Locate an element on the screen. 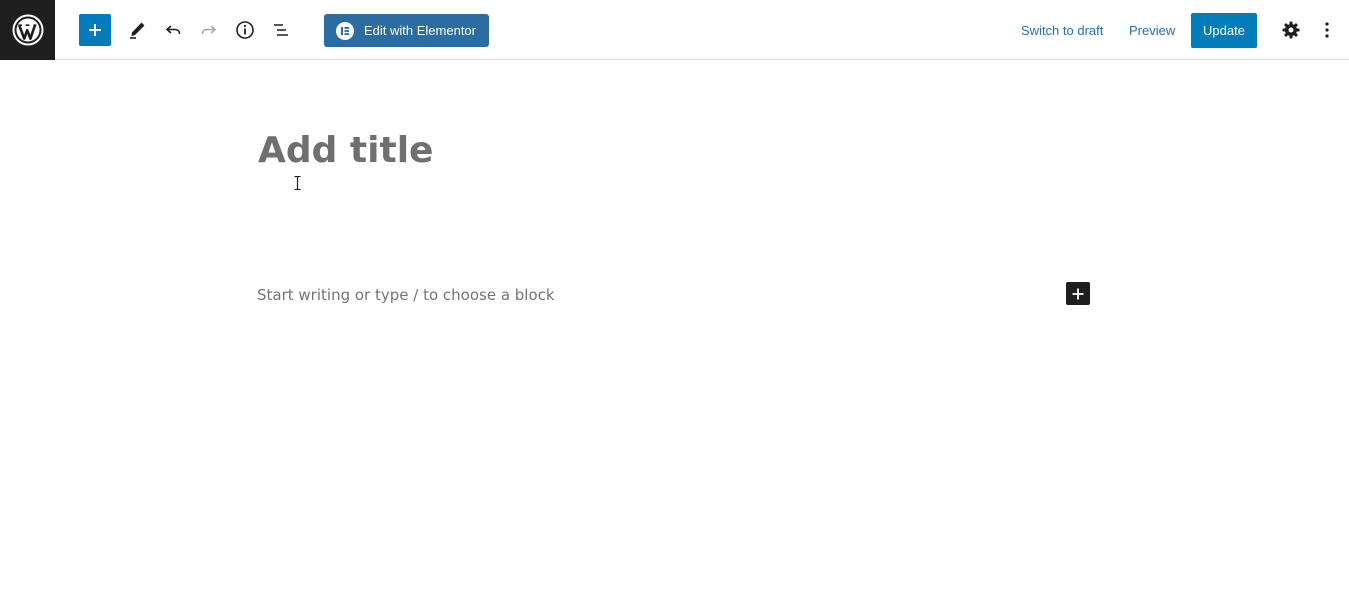  vertical-ellipsis-icon is located at coordinates (1327, 30).